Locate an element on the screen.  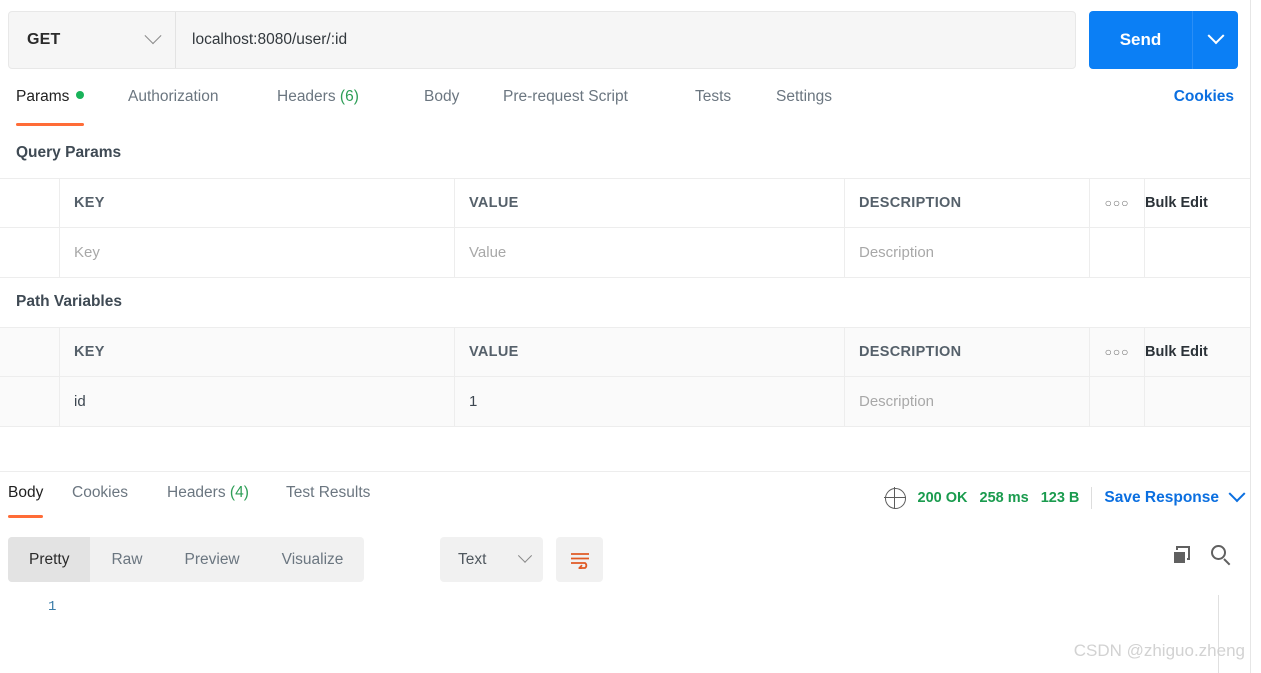
send-button-group: Send is located at coordinates (1163, 40).